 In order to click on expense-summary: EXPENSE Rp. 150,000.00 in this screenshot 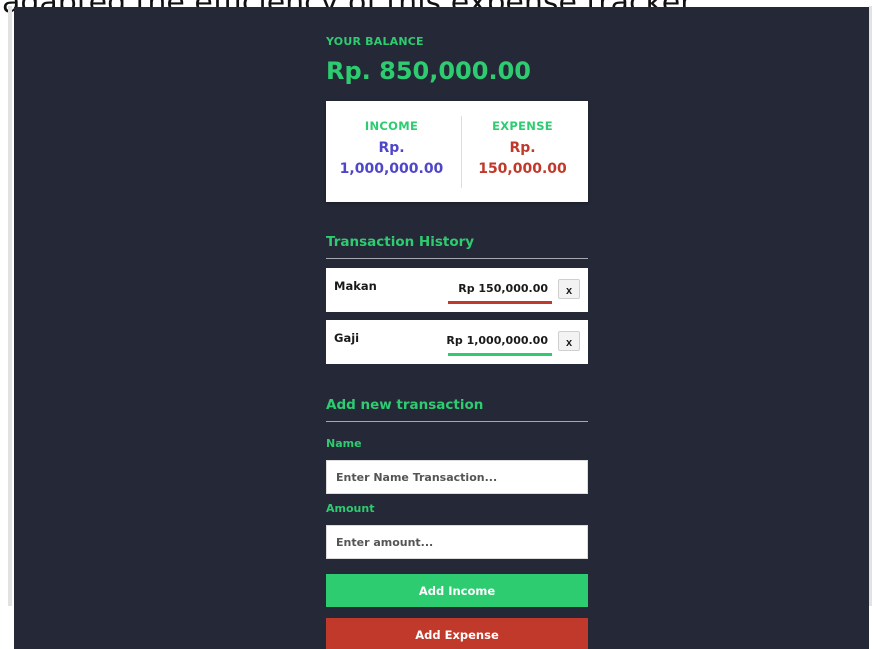, I will do `click(522, 151)`.